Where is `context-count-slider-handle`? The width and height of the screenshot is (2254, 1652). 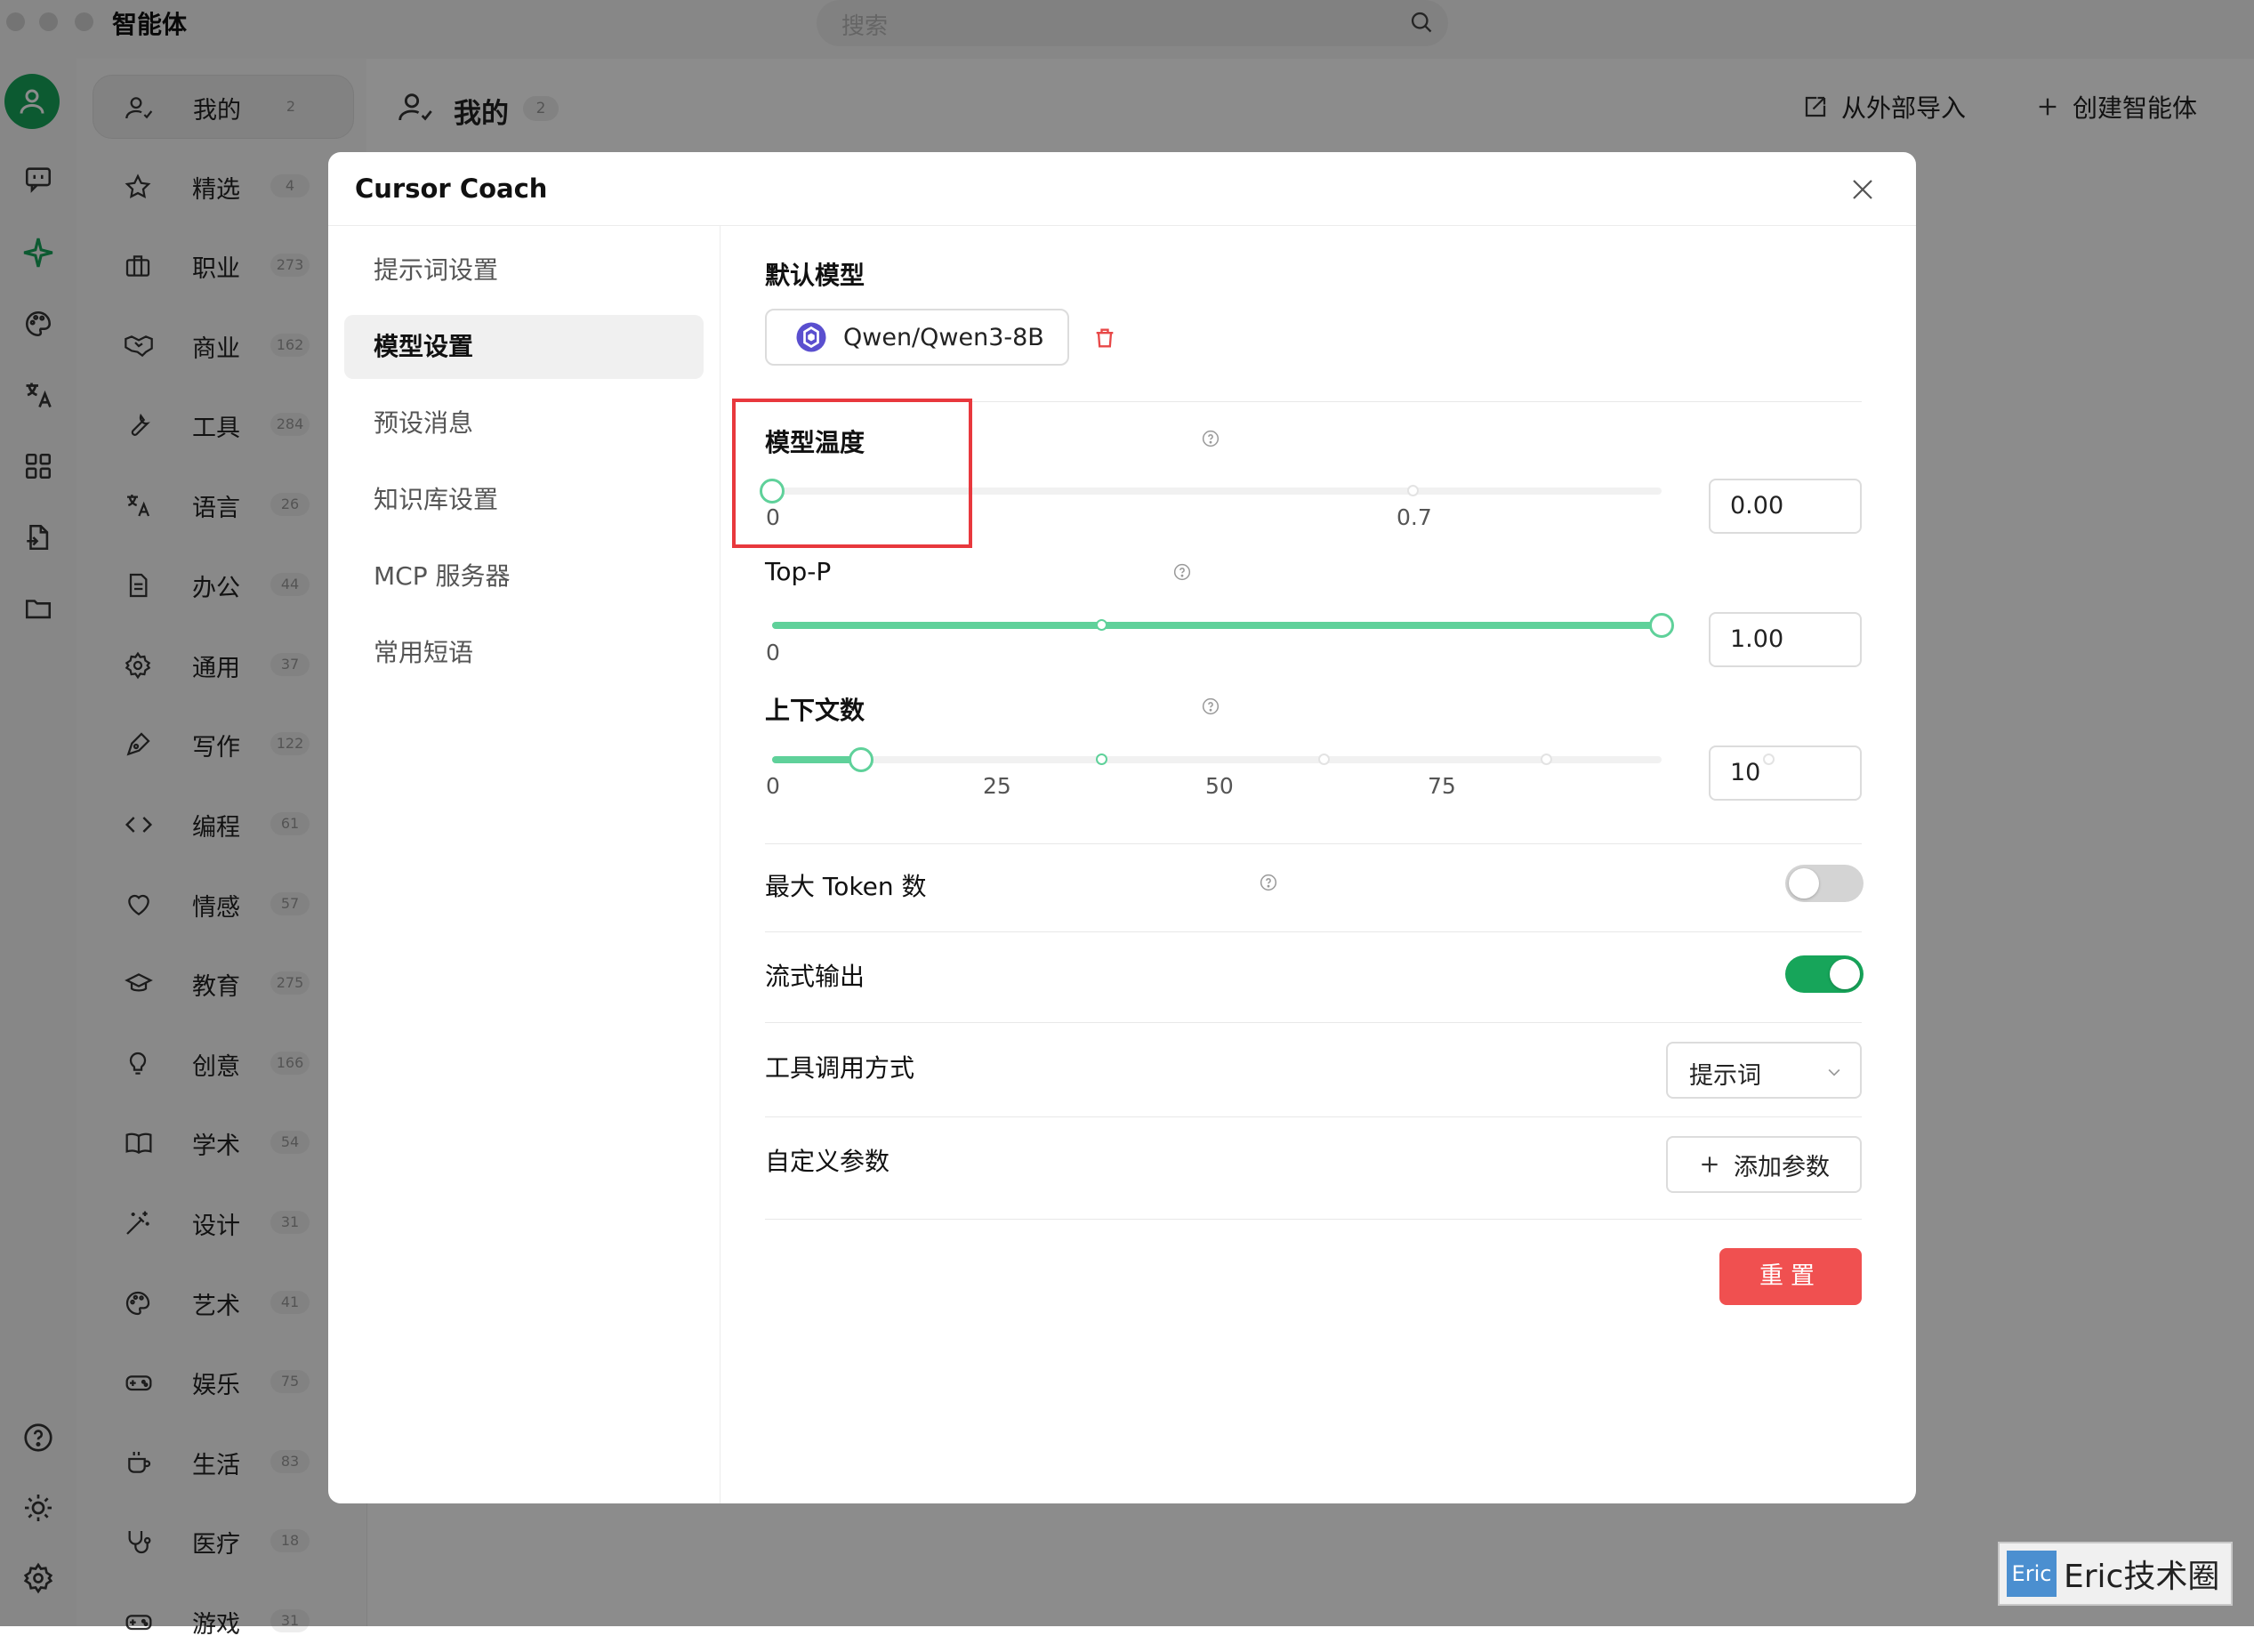
context-count-slider-handle is located at coordinates (861, 759).